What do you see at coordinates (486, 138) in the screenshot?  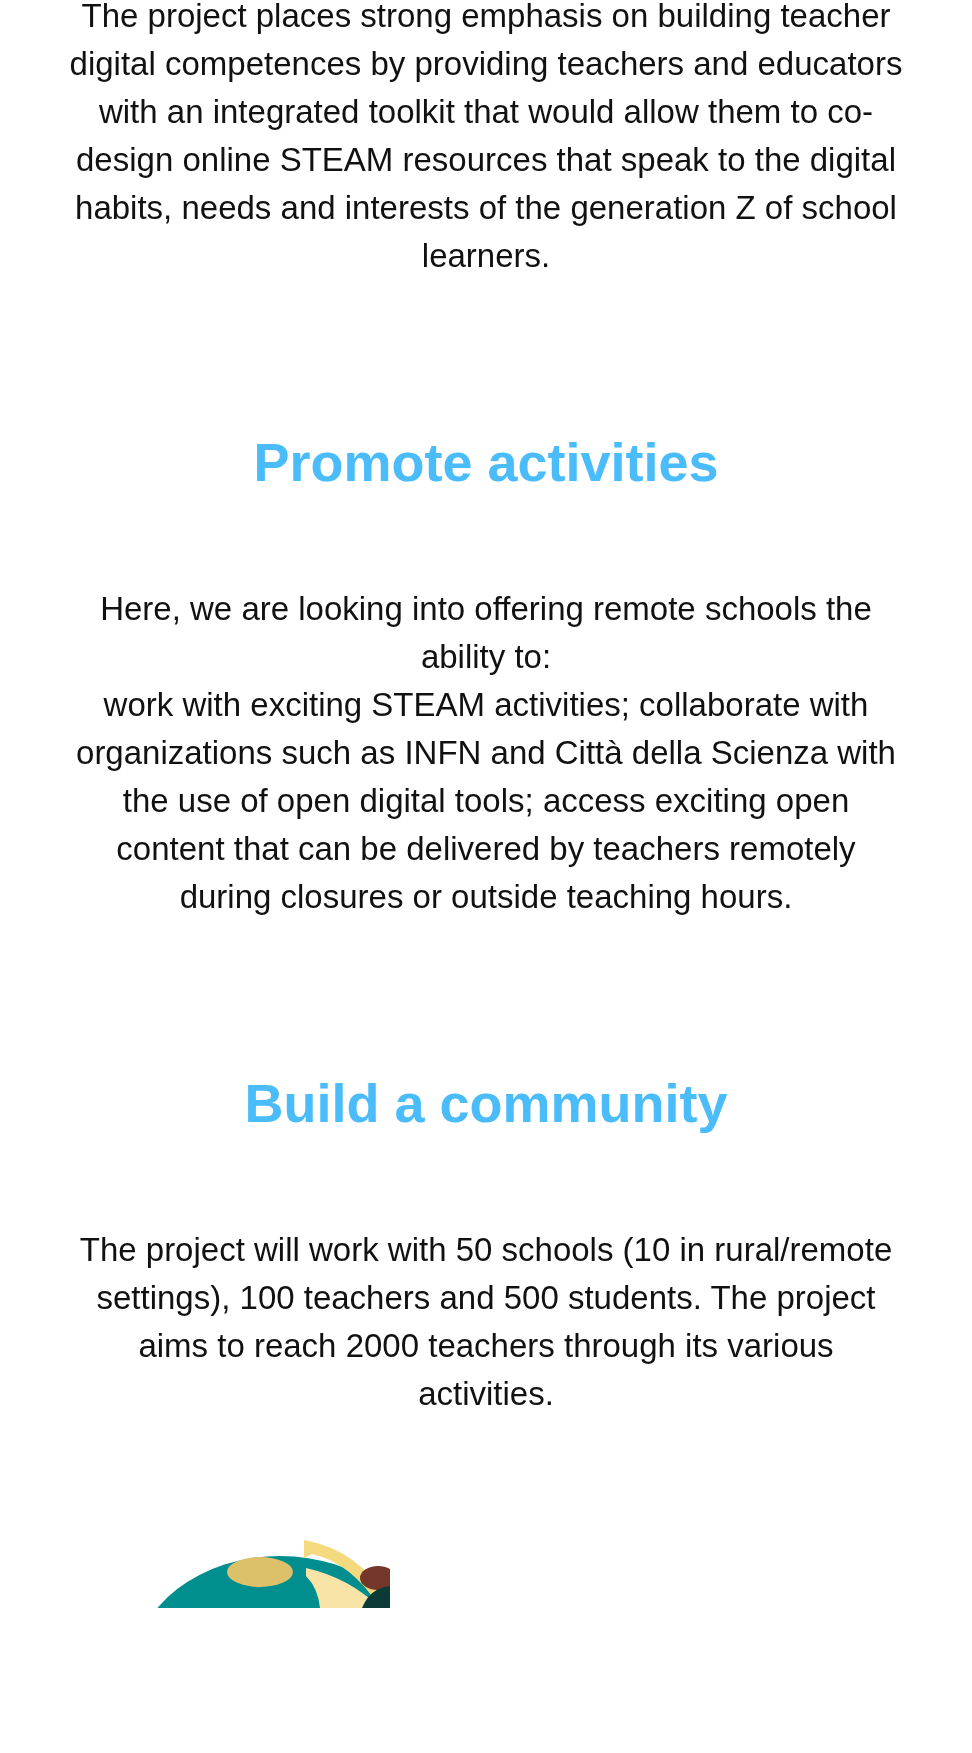 I see `paragraph: The project places strong emphasis on building teacher digital competences by providing teachers and educators with an integrated toolkit that would allow them to co-design online STEAM resources that speak to the digital habits, needs and interests of the generation Z of school learners.` at bounding box center [486, 138].